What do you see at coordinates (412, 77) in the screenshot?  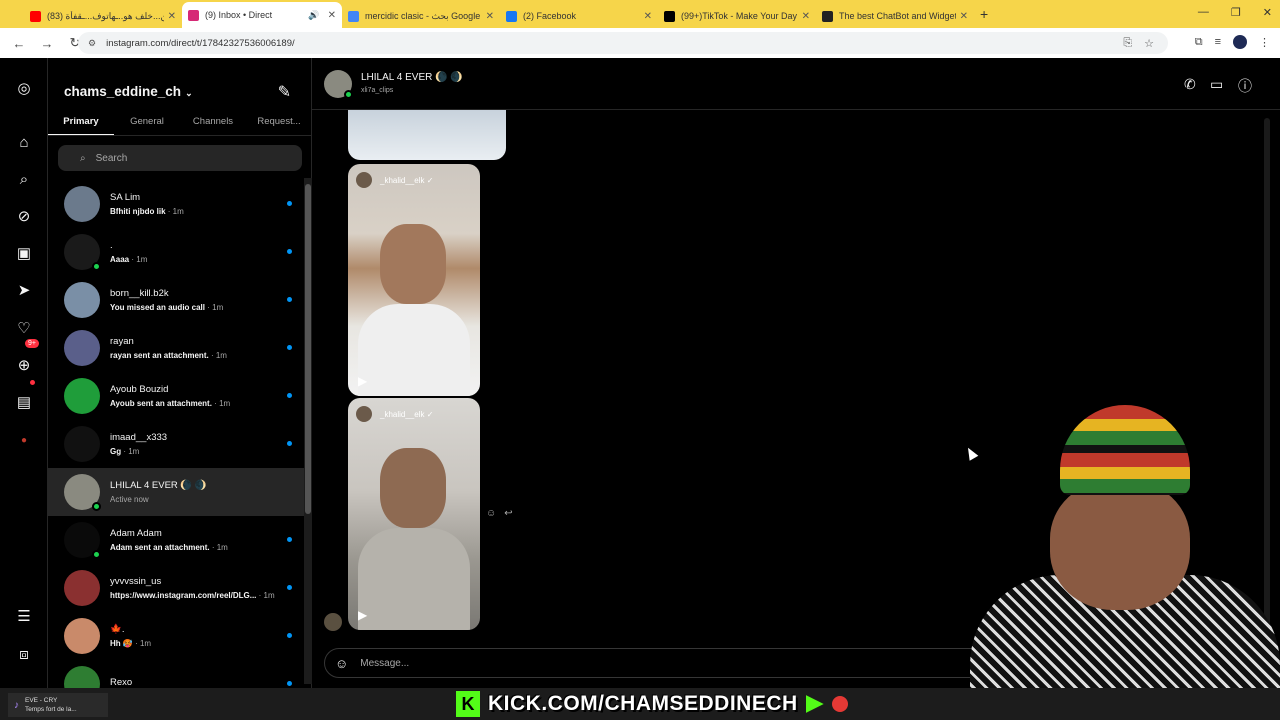 I see `chat-title: LHILAL 4 EVER 🌘 🌒` at bounding box center [412, 77].